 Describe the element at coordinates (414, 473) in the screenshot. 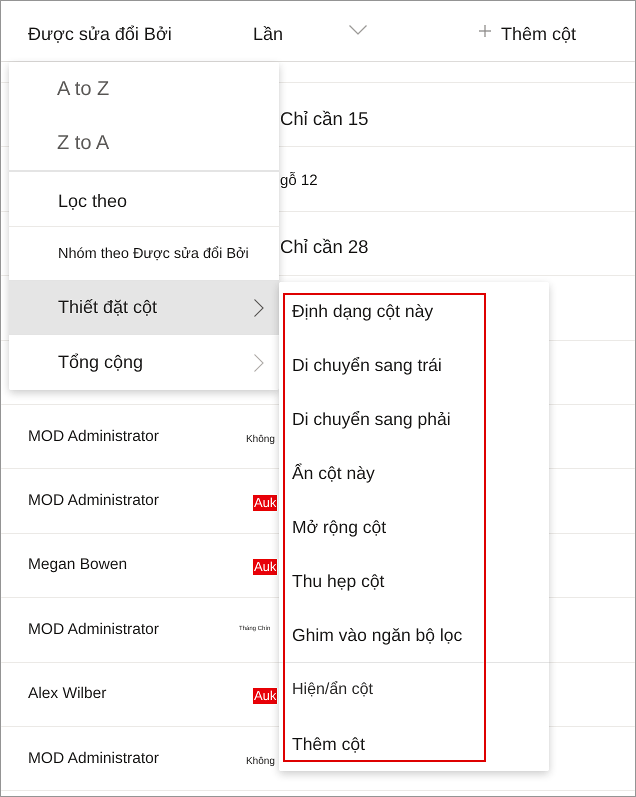

I see `submenu-item: Ẩn cột này` at that location.